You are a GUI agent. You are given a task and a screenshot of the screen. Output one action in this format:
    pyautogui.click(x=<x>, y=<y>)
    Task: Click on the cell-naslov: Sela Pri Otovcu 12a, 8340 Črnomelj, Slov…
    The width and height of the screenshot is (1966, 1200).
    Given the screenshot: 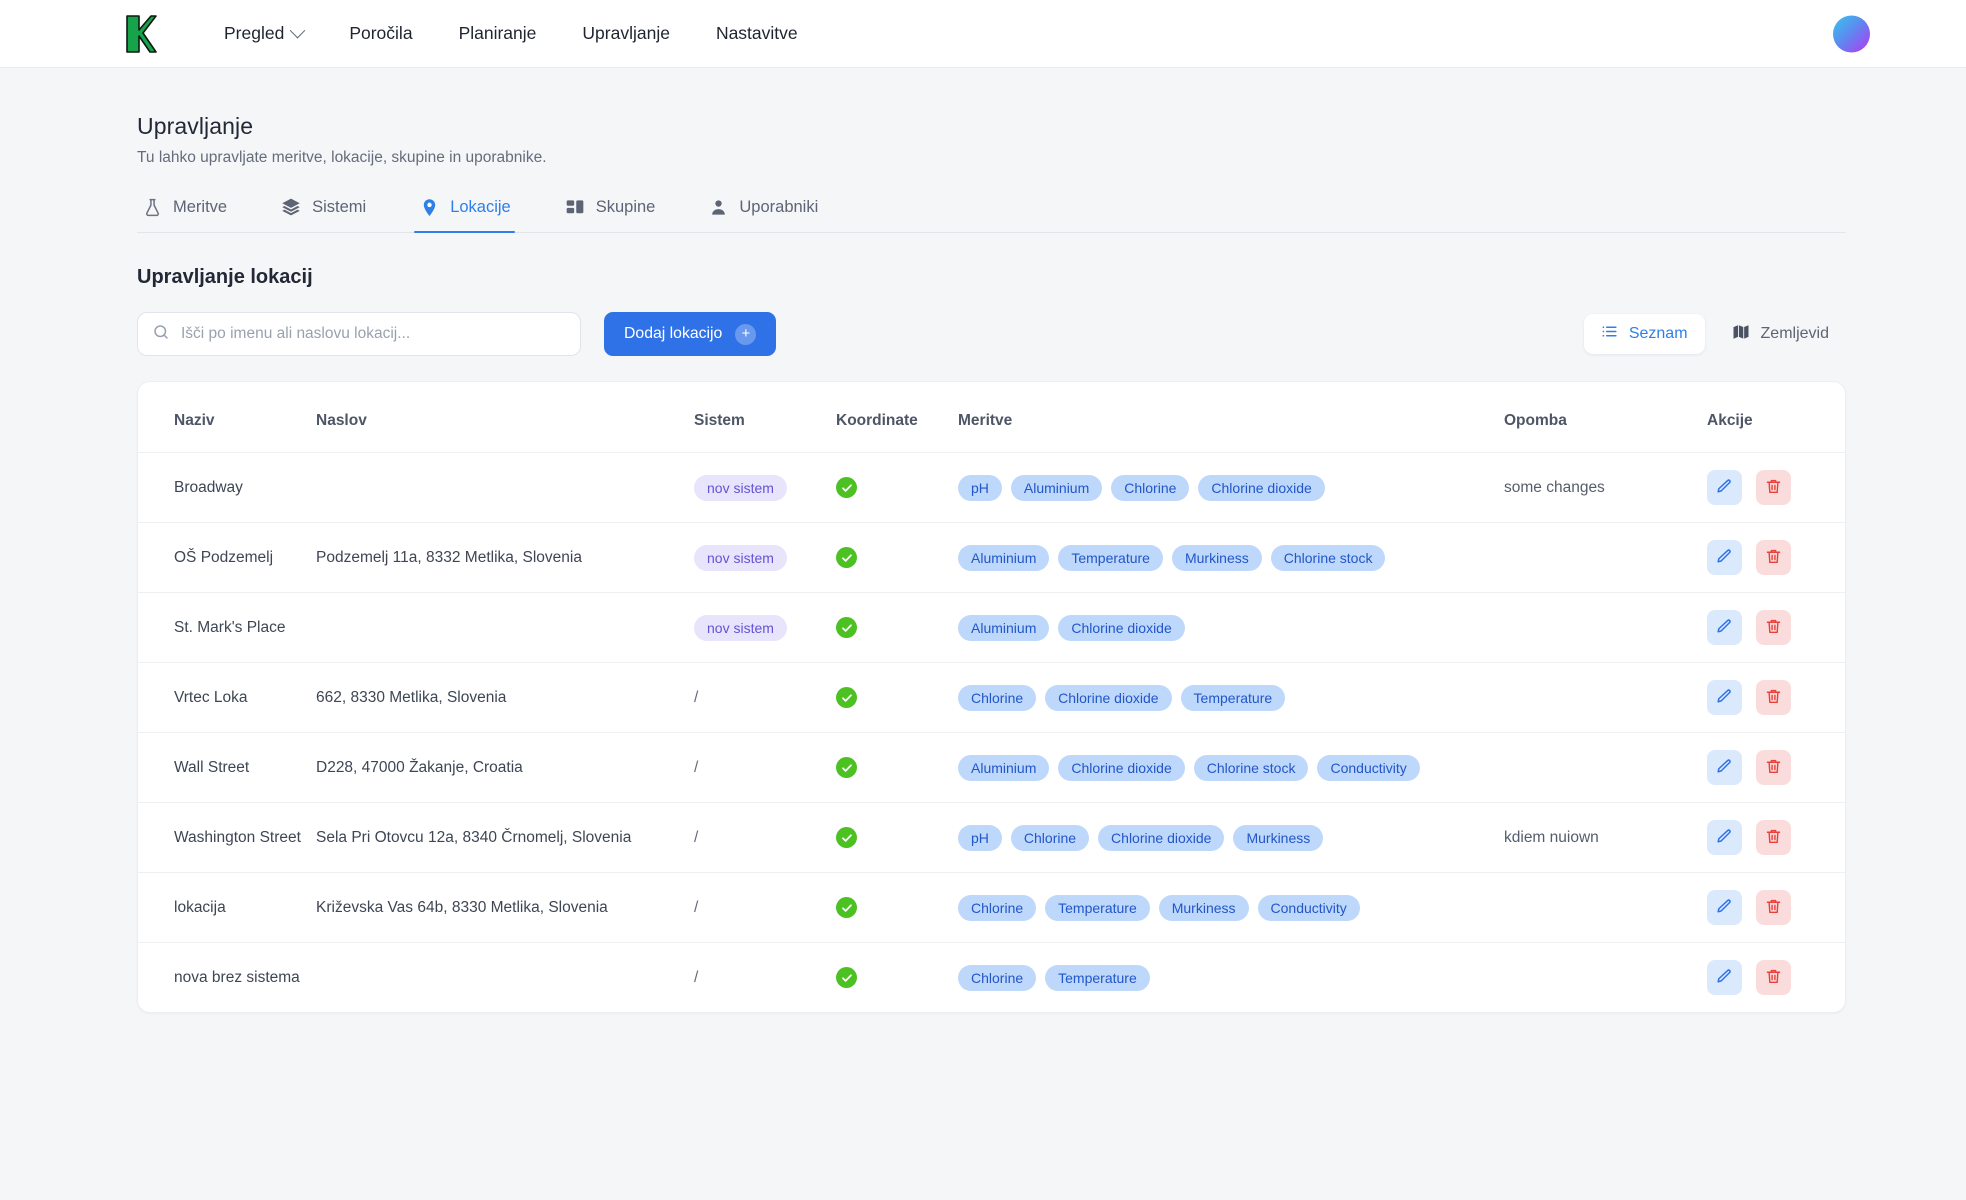 What is the action you would take?
    pyautogui.click(x=505, y=837)
    